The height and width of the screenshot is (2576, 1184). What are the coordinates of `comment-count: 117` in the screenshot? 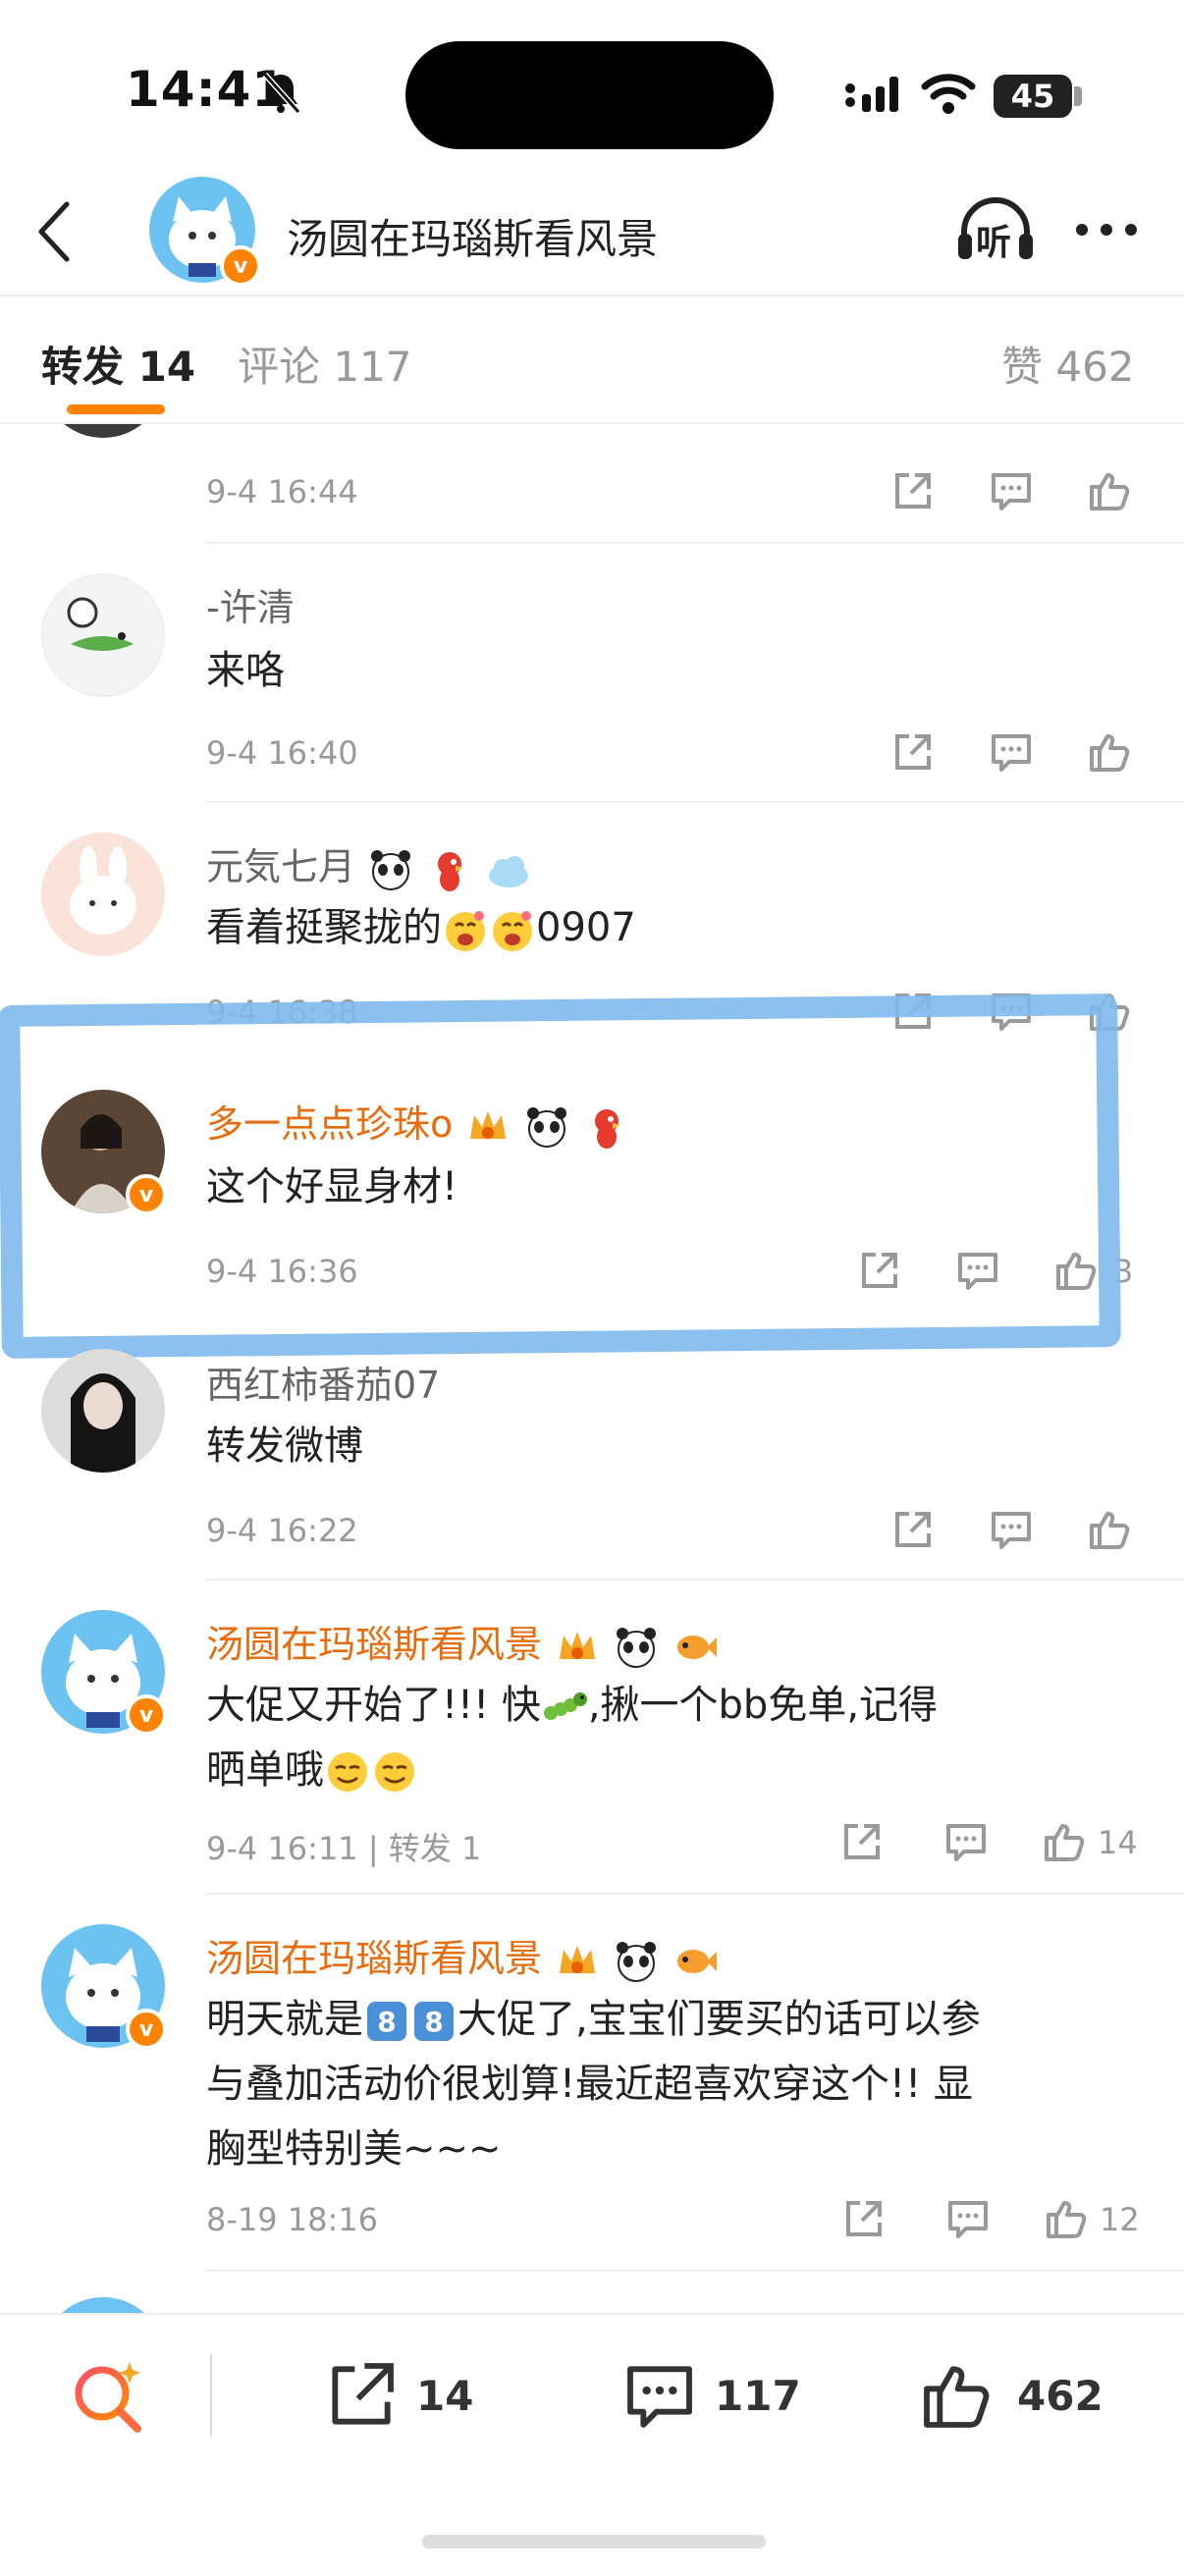 It's located at (758, 2396).